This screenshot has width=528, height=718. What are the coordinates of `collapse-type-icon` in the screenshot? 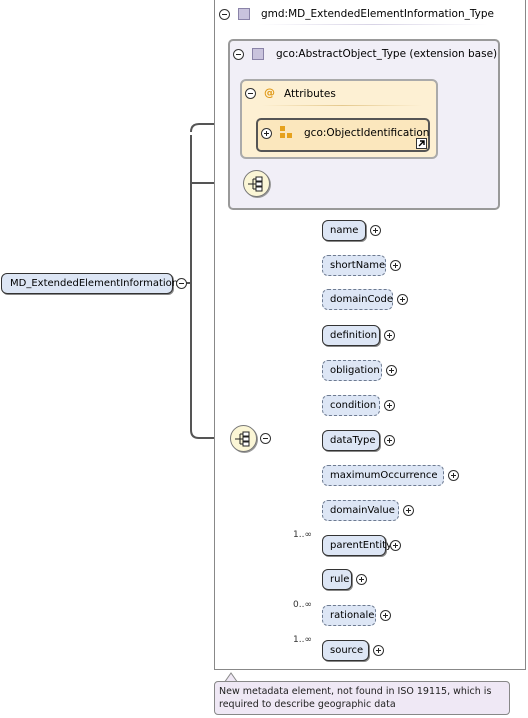 It's located at (224, 14).